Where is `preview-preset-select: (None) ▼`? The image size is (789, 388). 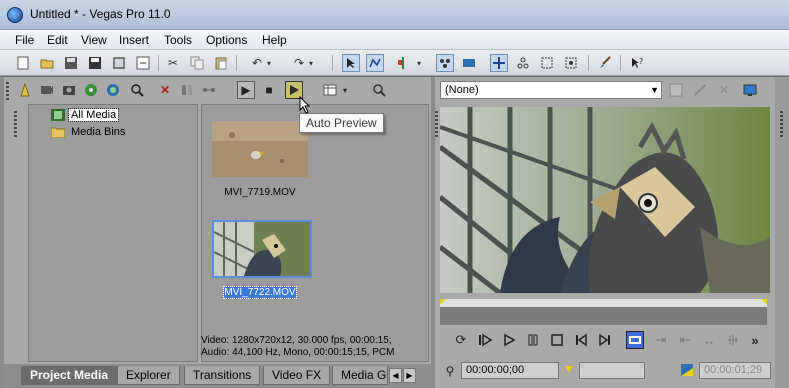
preview-preset-select: (None) ▼ is located at coordinates (551, 90).